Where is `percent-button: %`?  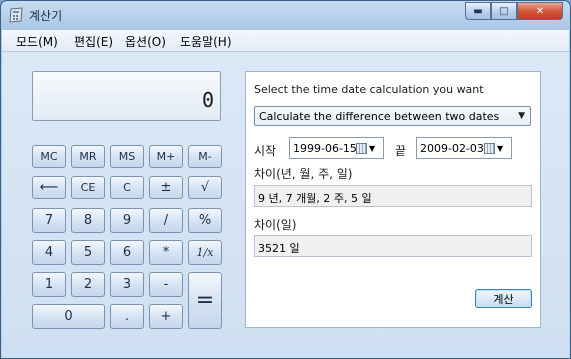 percent-button: % is located at coordinates (205, 220).